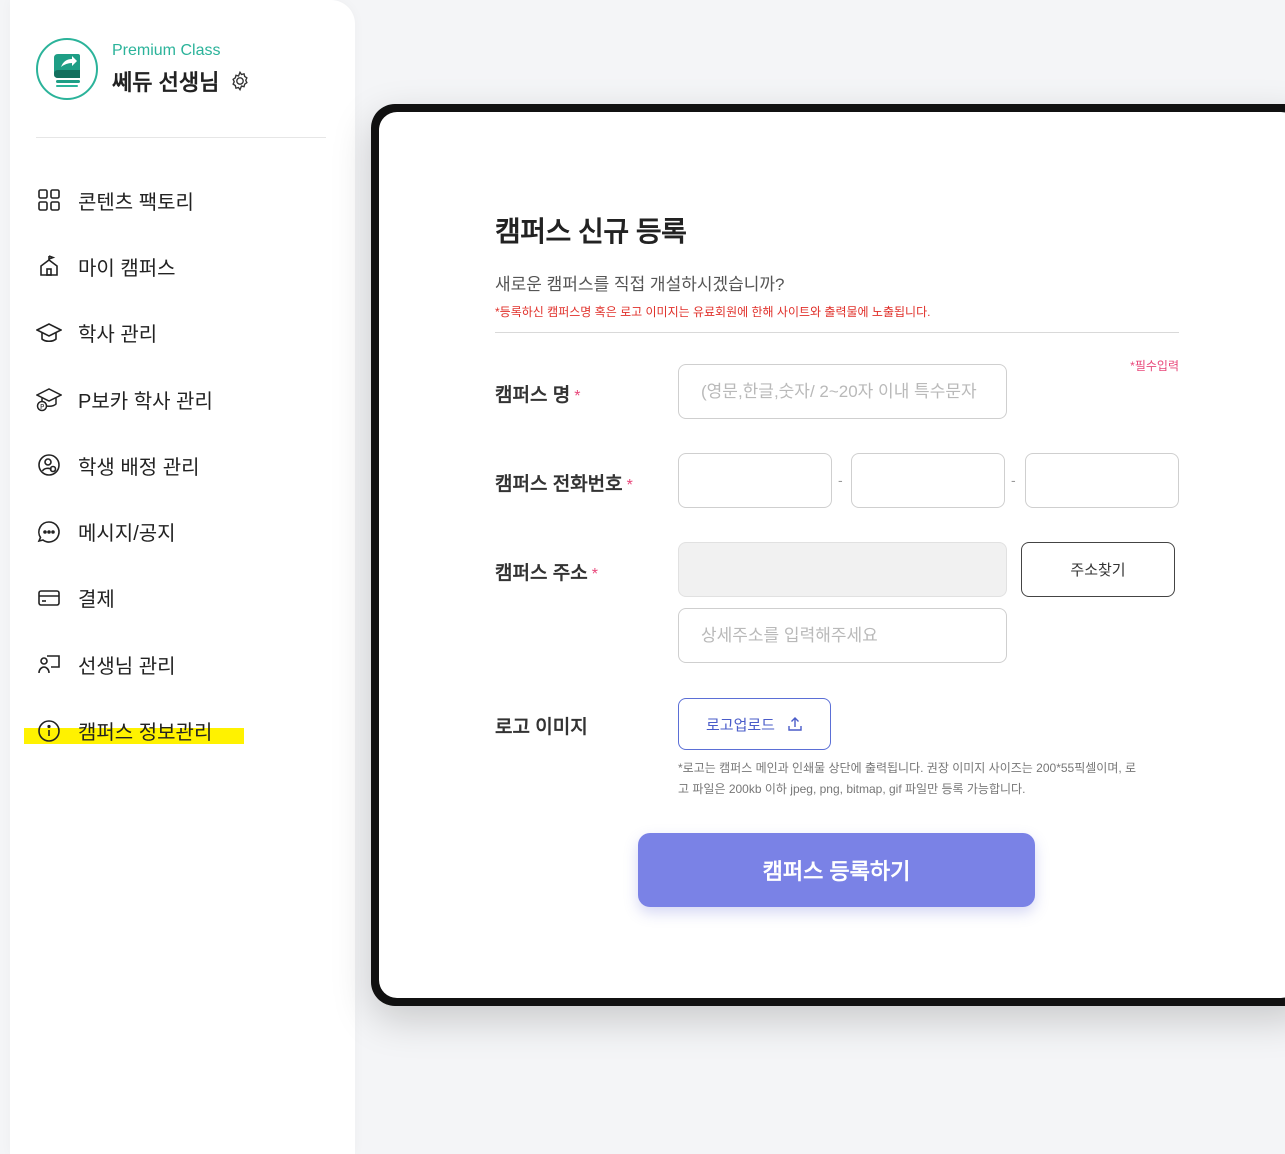  I want to click on sidebar-item-label: 선생님 관리, so click(127, 666).